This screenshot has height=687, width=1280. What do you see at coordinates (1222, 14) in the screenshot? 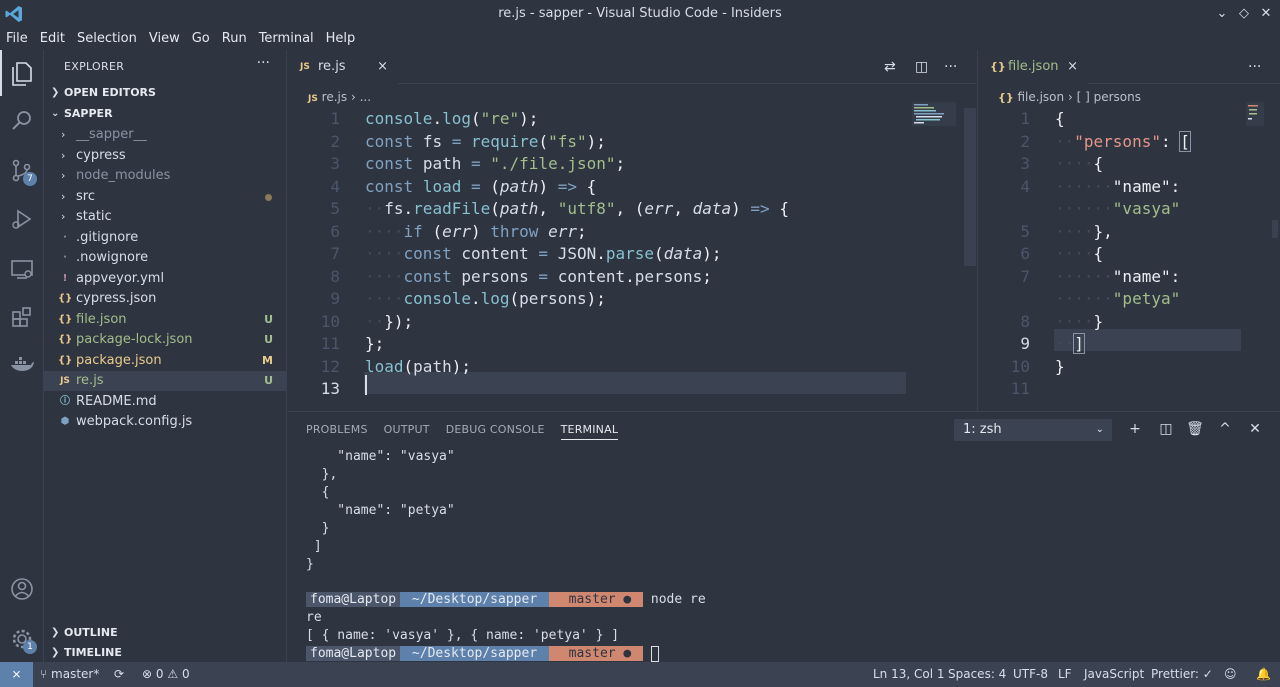
I see `minimize-icon: ⌄` at bounding box center [1222, 14].